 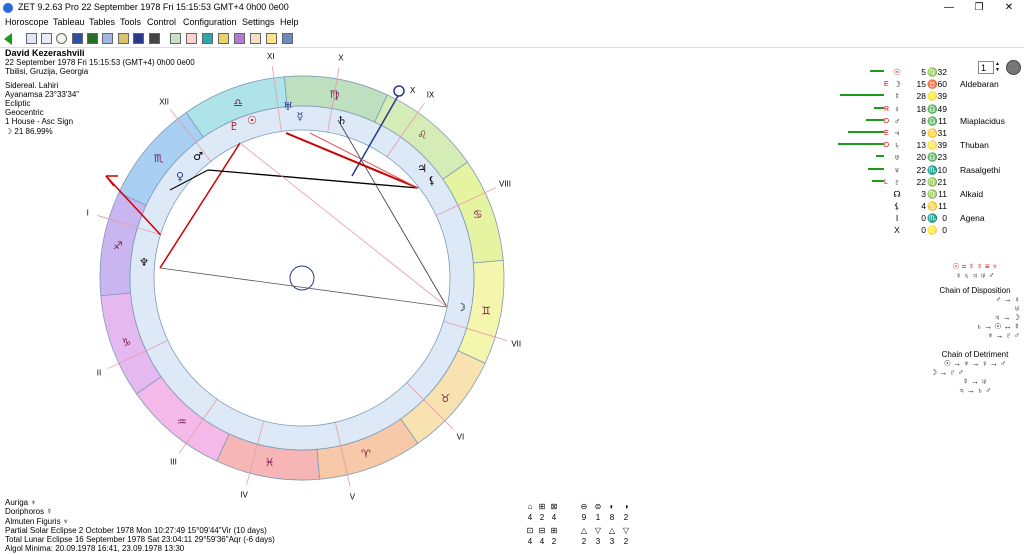 What do you see at coordinates (111, 181) in the screenshot?
I see `ascendant-arrow-icon` at bounding box center [111, 181].